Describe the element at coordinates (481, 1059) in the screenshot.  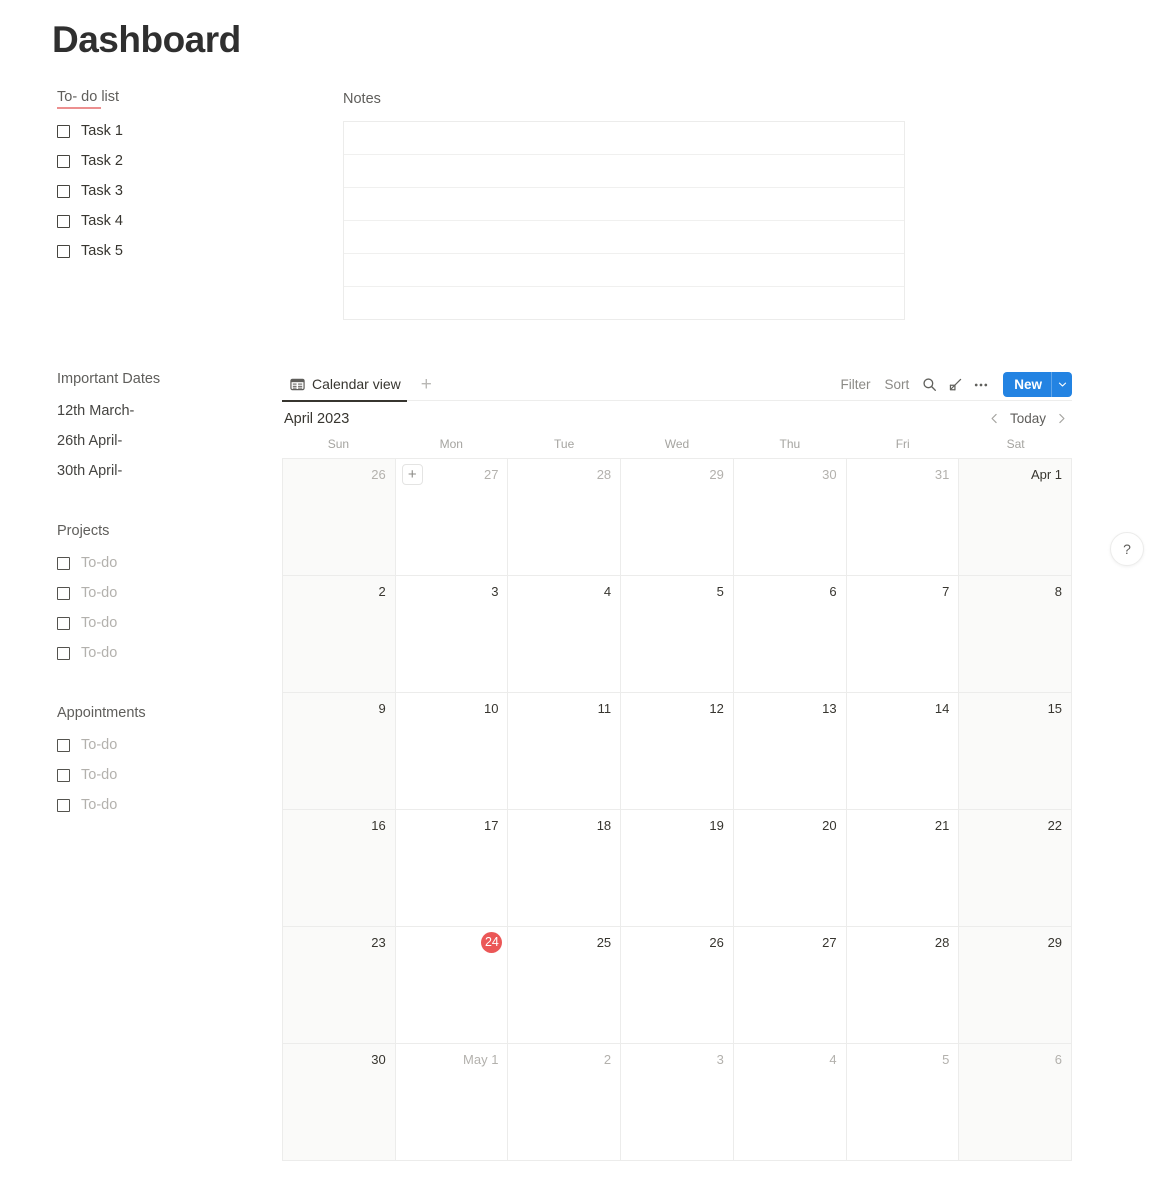
I see `day-number: May 1` at that location.